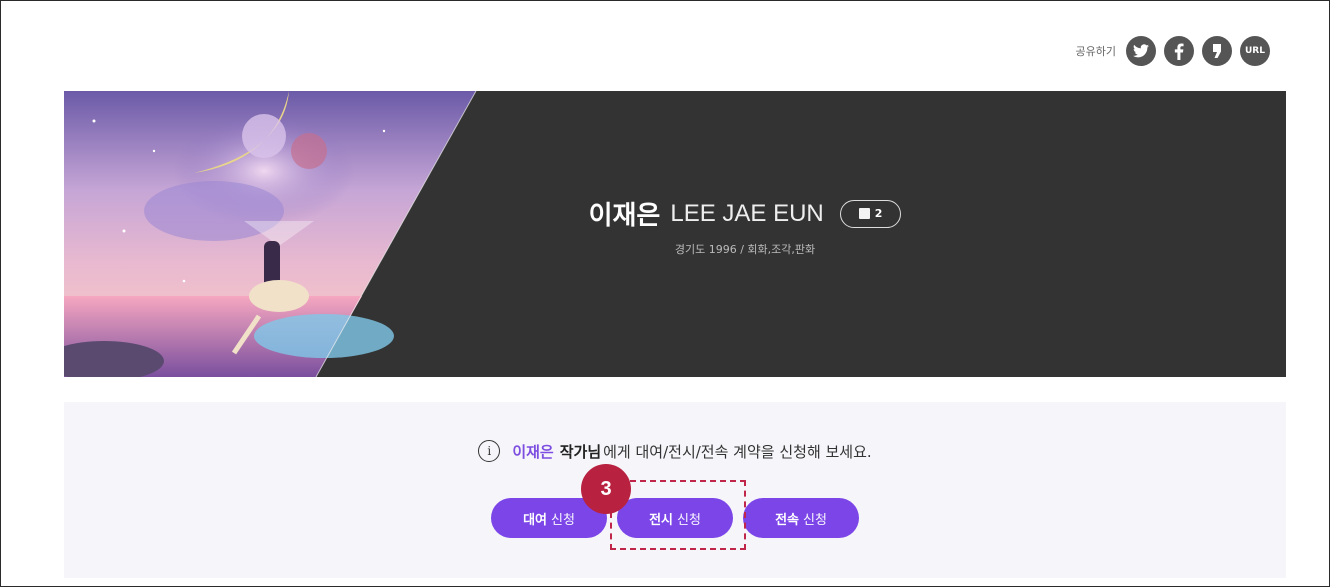 This screenshot has height=587, width=1330. I want to click on artist-name-korean: 이재은, so click(624, 216).